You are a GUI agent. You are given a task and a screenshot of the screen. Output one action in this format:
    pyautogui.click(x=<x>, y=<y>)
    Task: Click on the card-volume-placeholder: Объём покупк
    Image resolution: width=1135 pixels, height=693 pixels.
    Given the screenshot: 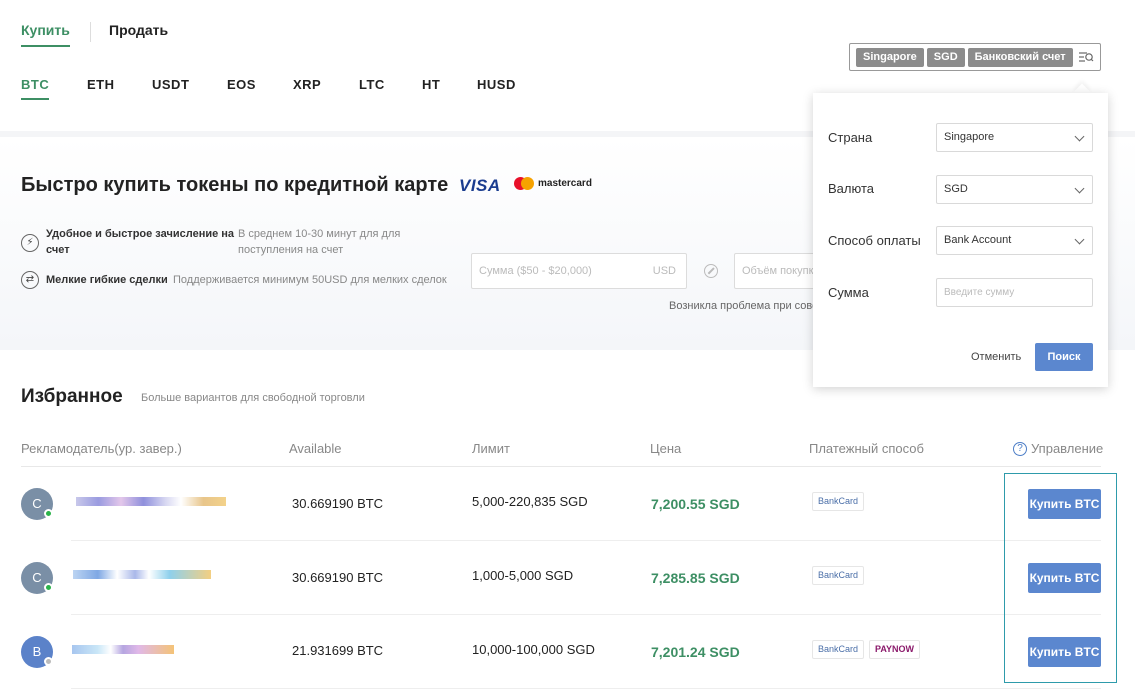 What is the action you would take?
    pyautogui.click(x=778, y=271)
    